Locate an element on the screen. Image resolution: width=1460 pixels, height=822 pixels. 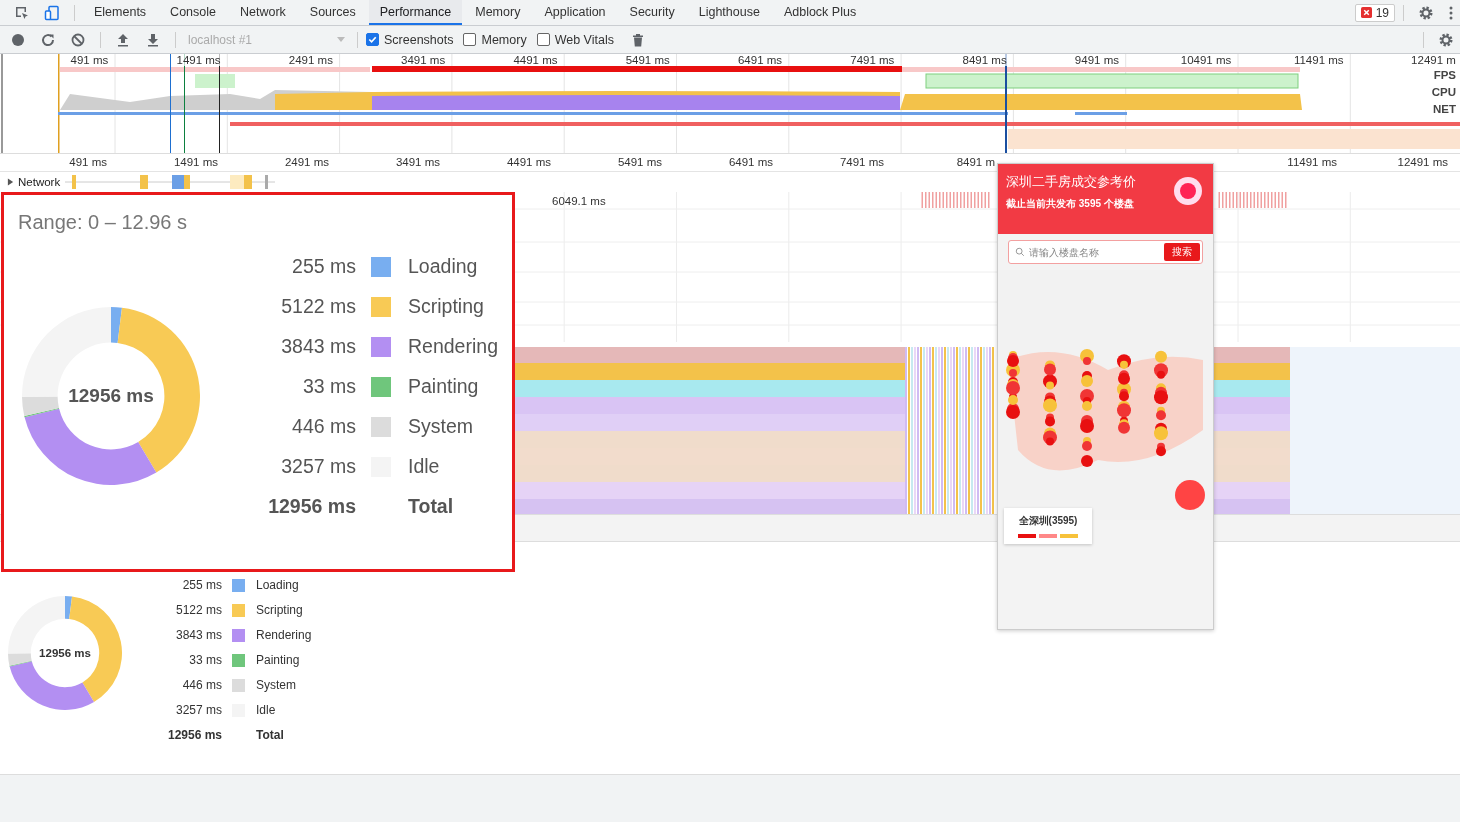
time-marker-label: 6049.1 ms is located at coordinates (579, 201).